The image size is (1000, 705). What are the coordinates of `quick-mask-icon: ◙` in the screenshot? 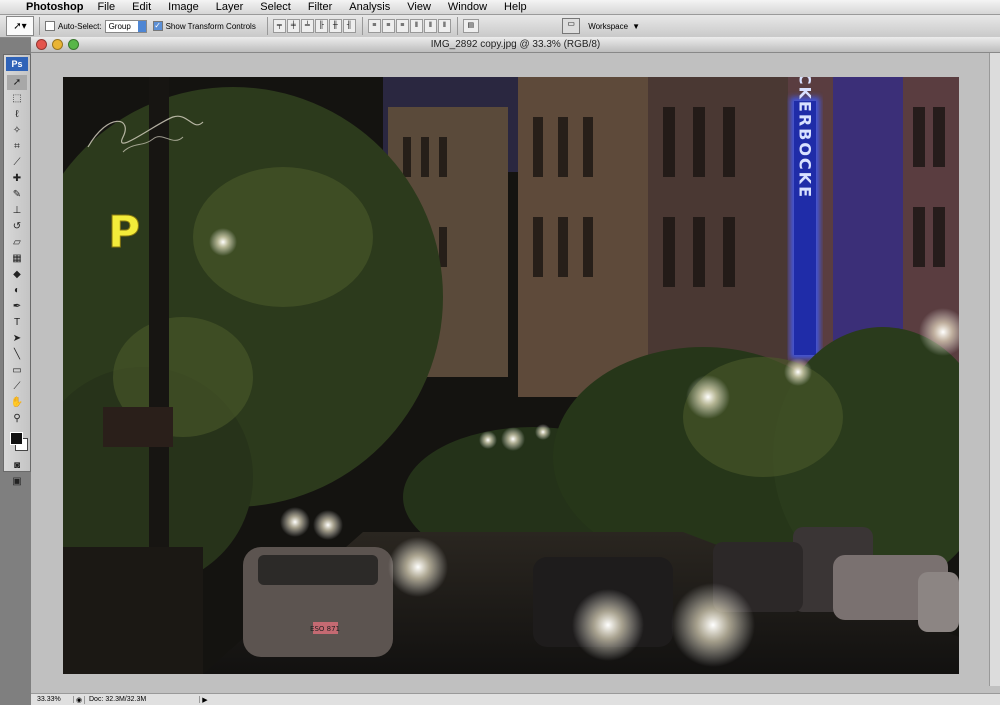 It's located at (17, 465).